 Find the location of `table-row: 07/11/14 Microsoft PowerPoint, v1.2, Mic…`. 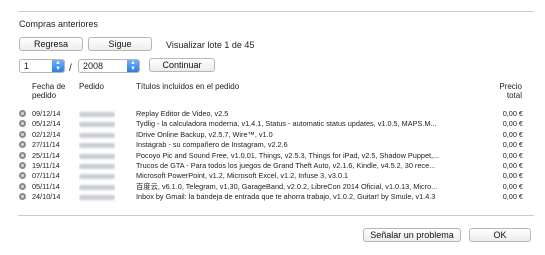

table-row: 07/11/14 Microsoft PowerPoint, v1.2, Mic… is located at coordinates (271, 176).